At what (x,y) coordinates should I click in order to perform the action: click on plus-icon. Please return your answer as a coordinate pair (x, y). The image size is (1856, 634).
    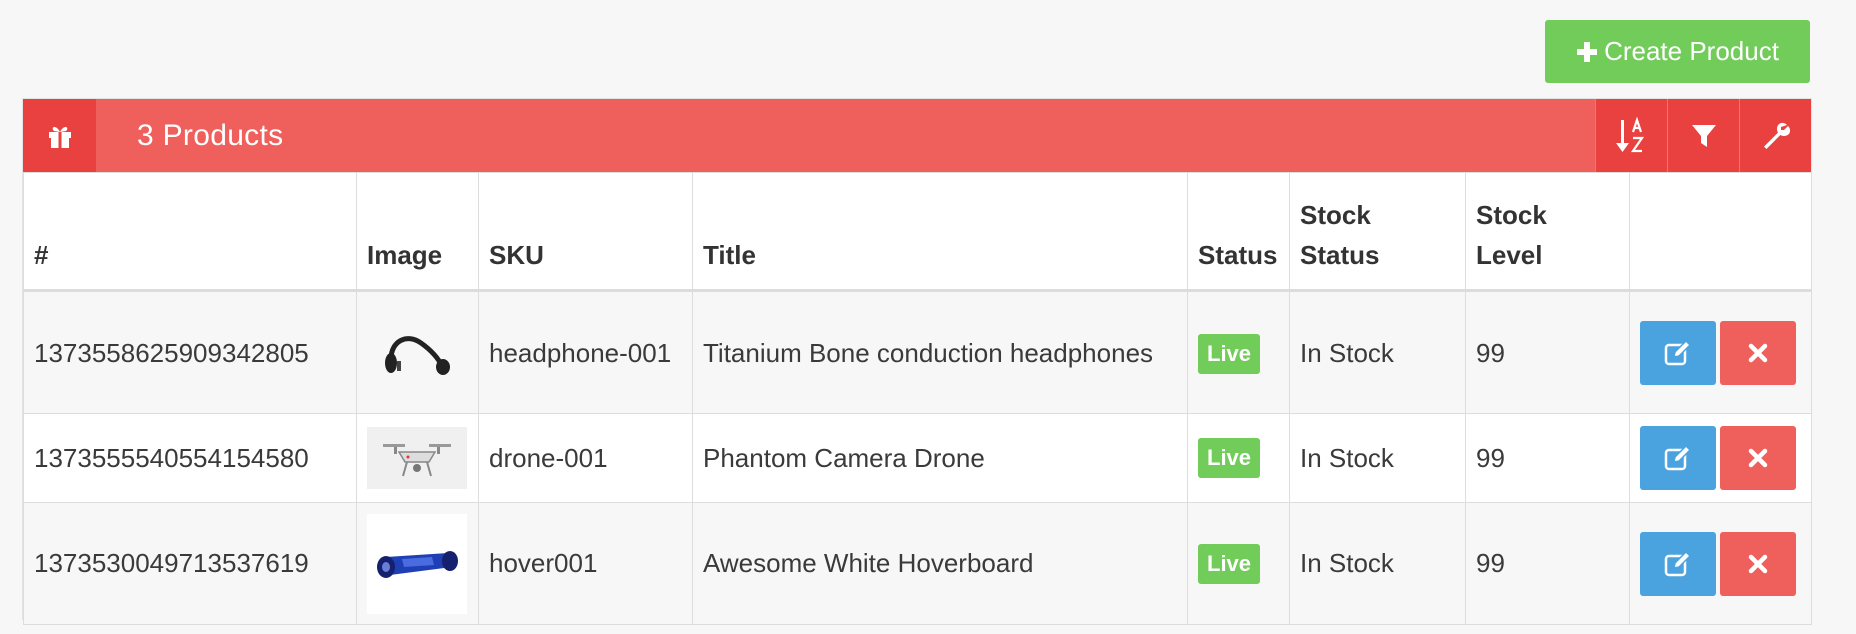
    Looking at the image, I should click on (1587, 52).